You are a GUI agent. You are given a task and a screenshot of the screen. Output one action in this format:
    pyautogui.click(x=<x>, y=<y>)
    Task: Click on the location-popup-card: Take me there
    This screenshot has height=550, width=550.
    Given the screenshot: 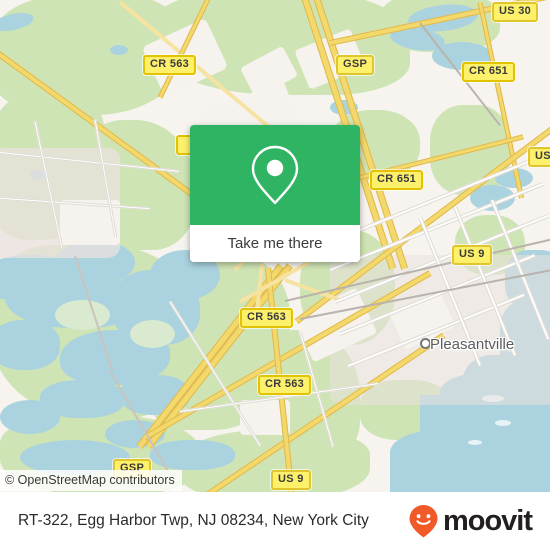 What is the action you would take?
    pyautogui.click(x=275, y=193)
    